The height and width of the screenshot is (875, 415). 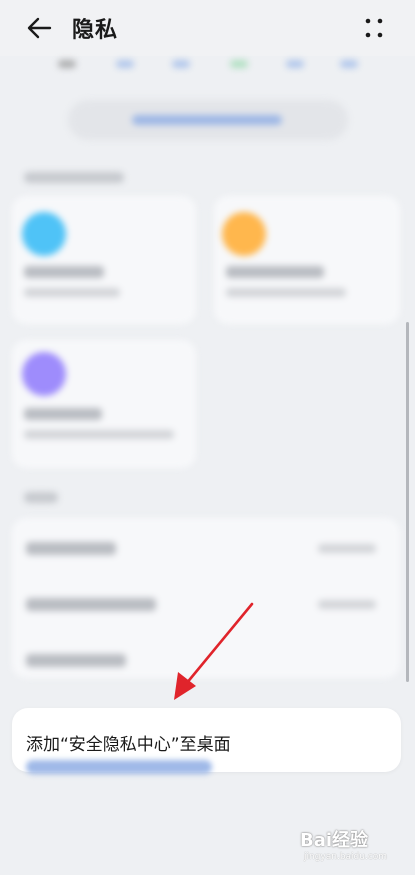 I want to click on add-to-desktop-label: 添加“安全隐私中心”至桌面, so click(x=128, y=745).